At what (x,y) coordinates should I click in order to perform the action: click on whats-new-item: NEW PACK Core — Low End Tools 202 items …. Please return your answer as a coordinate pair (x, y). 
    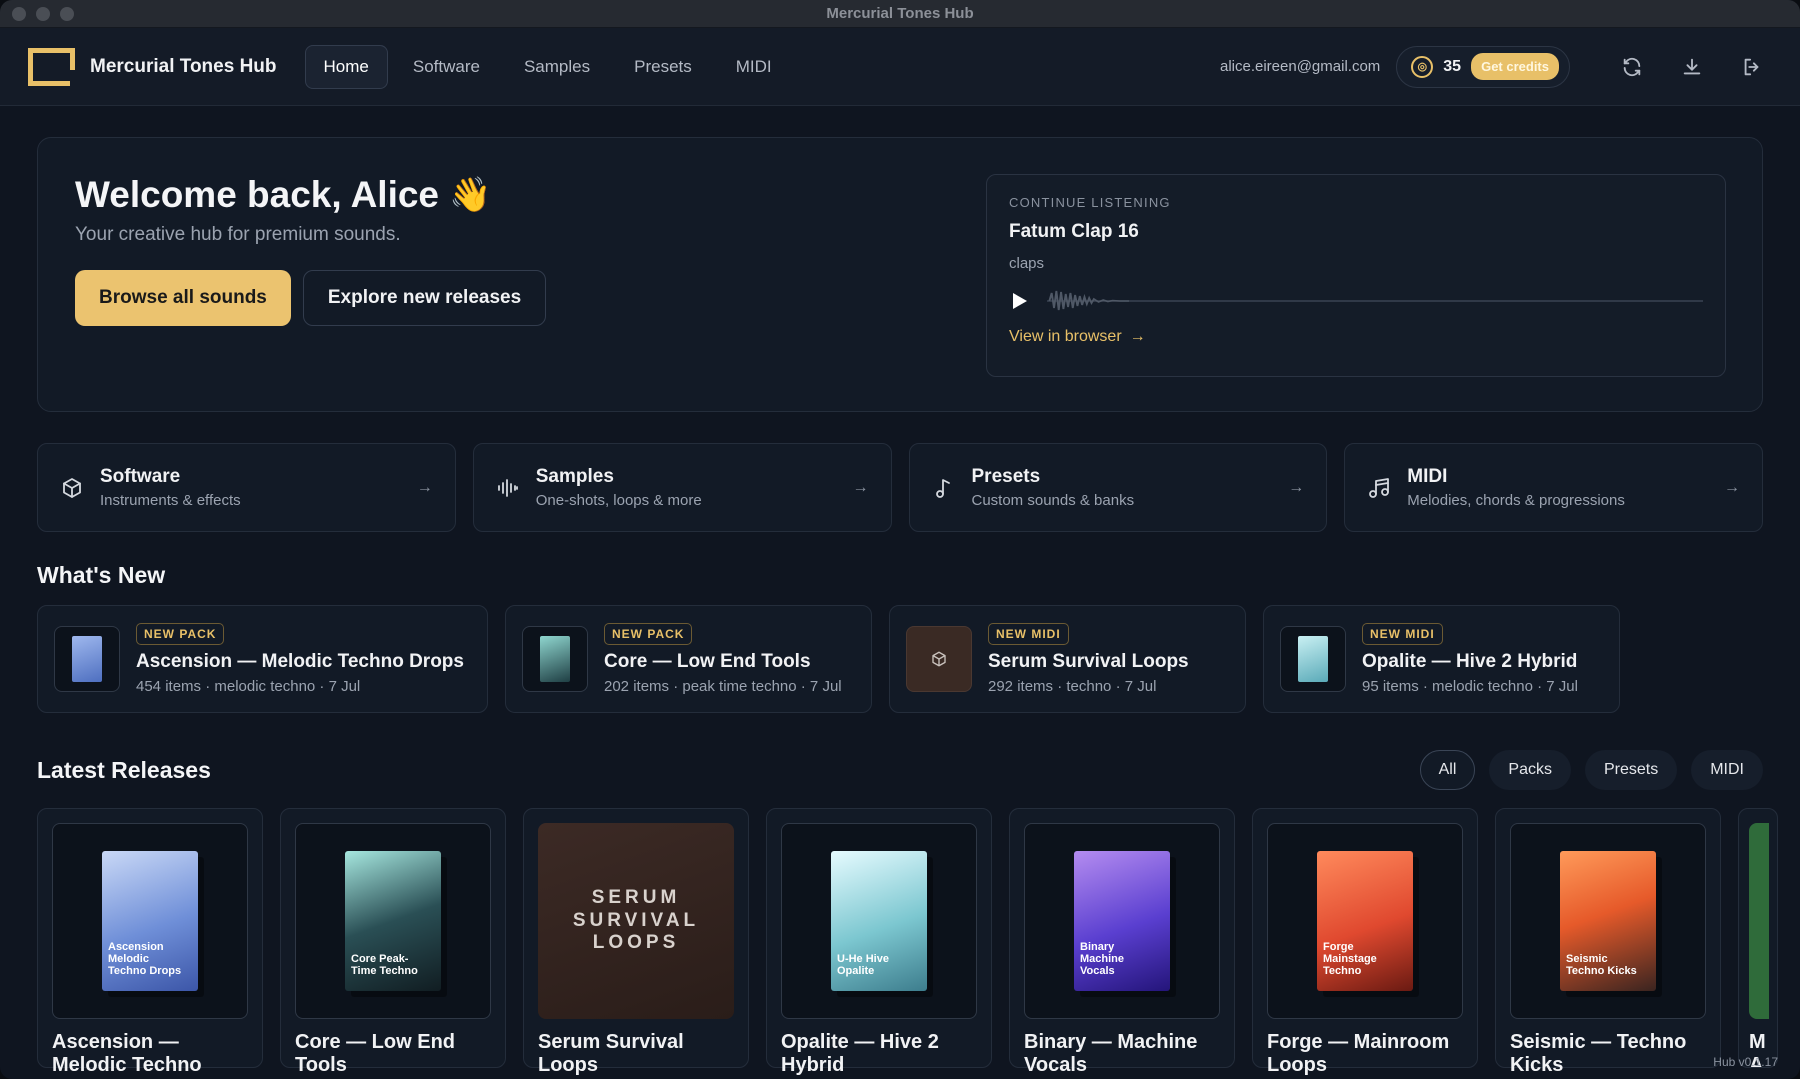
    Looking at the image, I should click on (688, 659).